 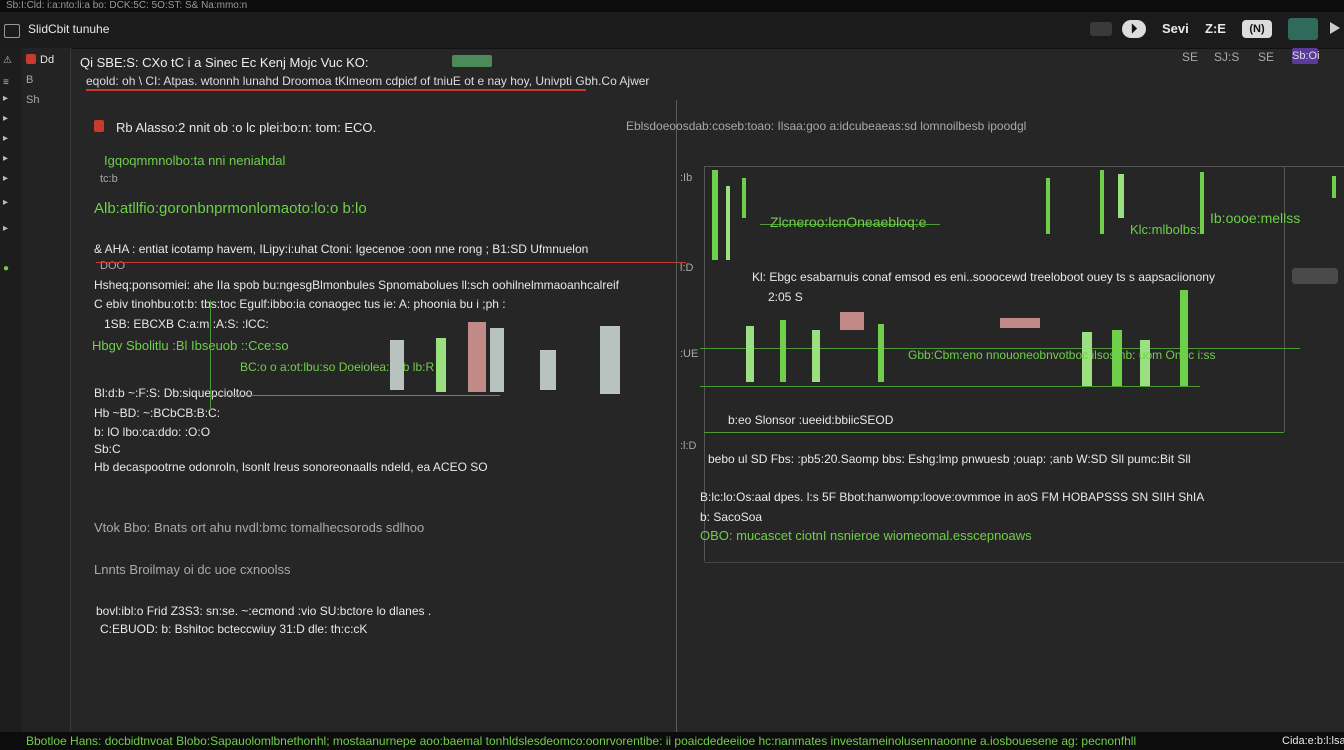 What do you see at coordinates (676, 416) in the screenshot?
I see `pane-divider` at bounding box center [676, 416].